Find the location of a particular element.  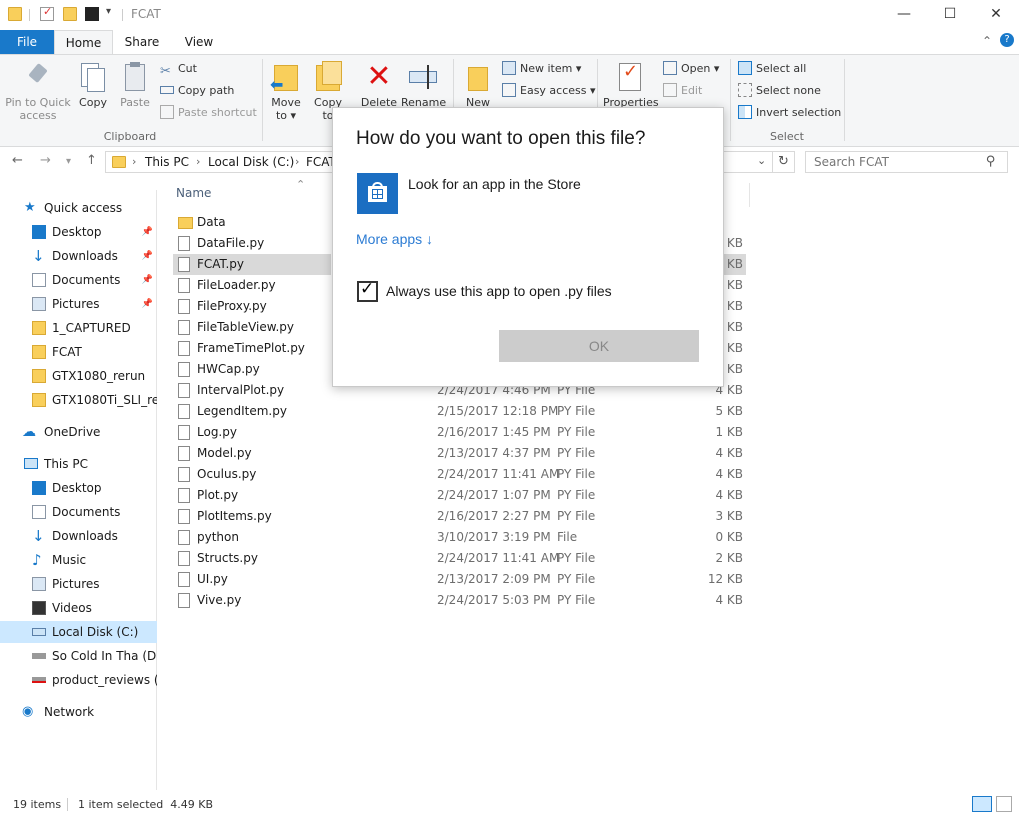

nav-quick-item: GTX1080Ti_SLI_reru is located at coordinates (78, 400).